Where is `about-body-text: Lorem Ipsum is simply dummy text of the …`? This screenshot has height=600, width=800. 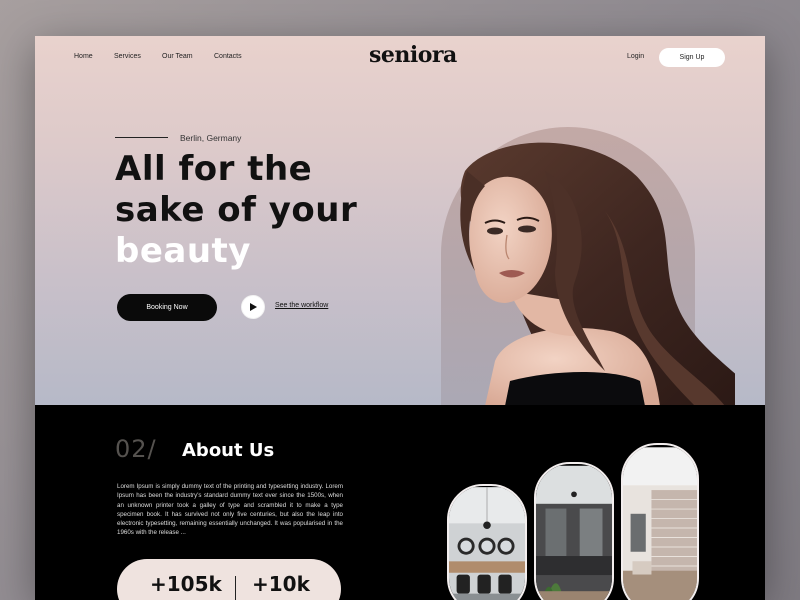 about-body-text: Lorem Ipsum is simply dummy text of the … is located at coordinates (230, 510).